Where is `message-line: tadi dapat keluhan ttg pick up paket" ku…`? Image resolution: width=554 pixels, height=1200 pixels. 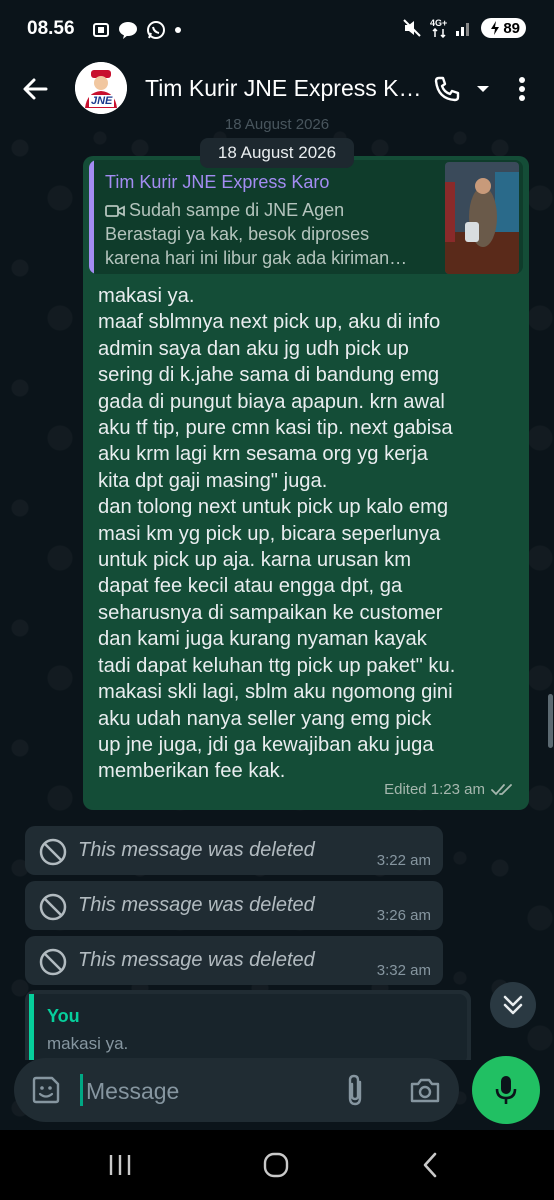 message-line: tadi dapat keluhan ttg pick up paket" ku… is located at coordinates (277, 665).